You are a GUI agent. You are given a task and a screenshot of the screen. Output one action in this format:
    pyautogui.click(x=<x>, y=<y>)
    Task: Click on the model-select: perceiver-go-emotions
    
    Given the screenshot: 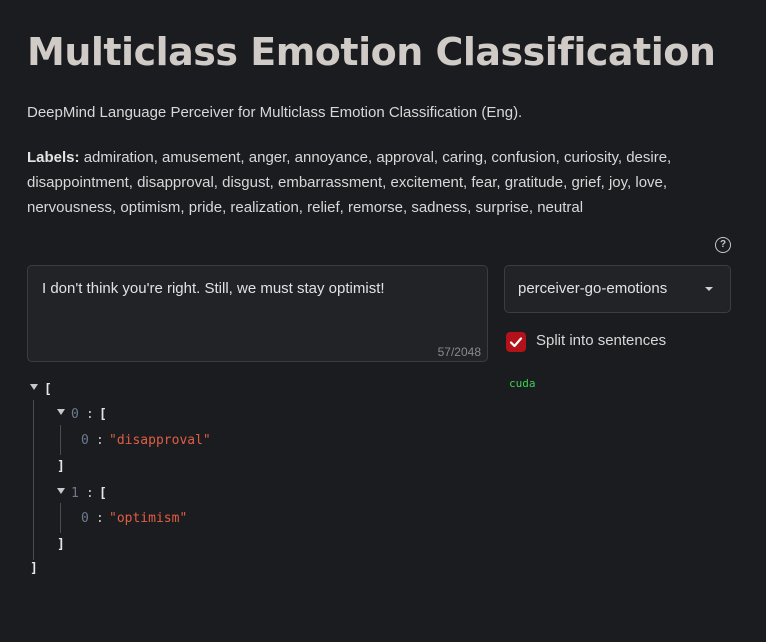 What is the action you would take?
    pyautogui.click(x=617, y=289)
    